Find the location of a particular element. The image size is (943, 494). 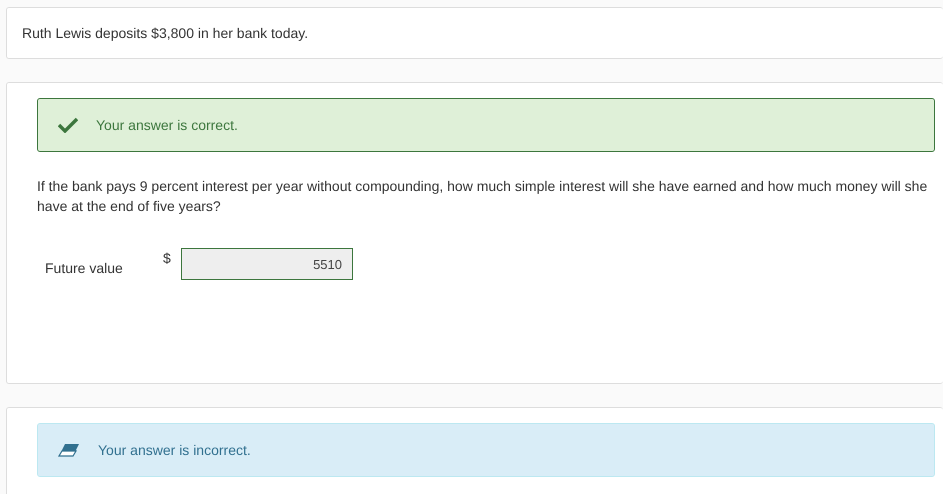

feedback-text: Your answer is correct. is located at coordinates (167, 125).